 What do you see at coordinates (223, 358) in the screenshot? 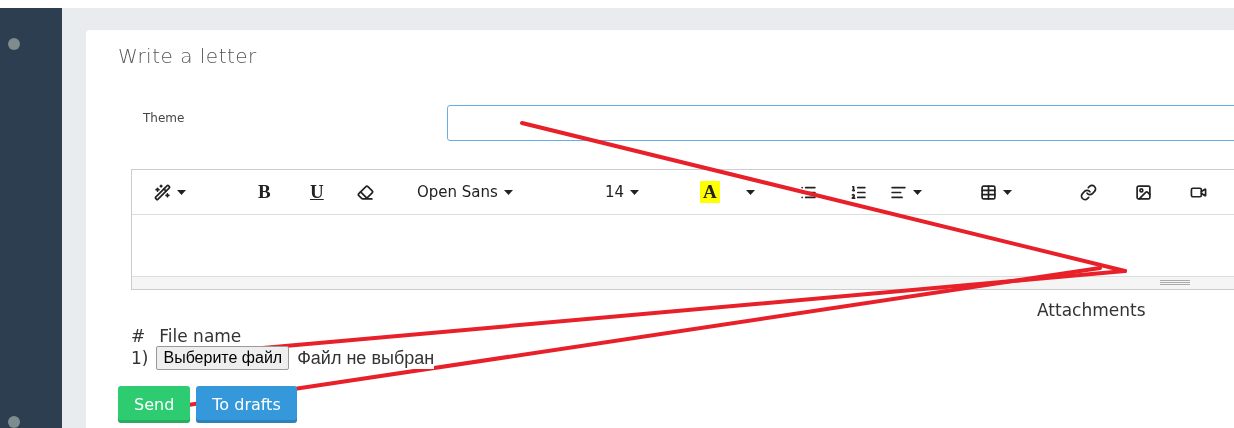
I see `choose-file-button: Выберите файл` at bounding box center [223, 358].